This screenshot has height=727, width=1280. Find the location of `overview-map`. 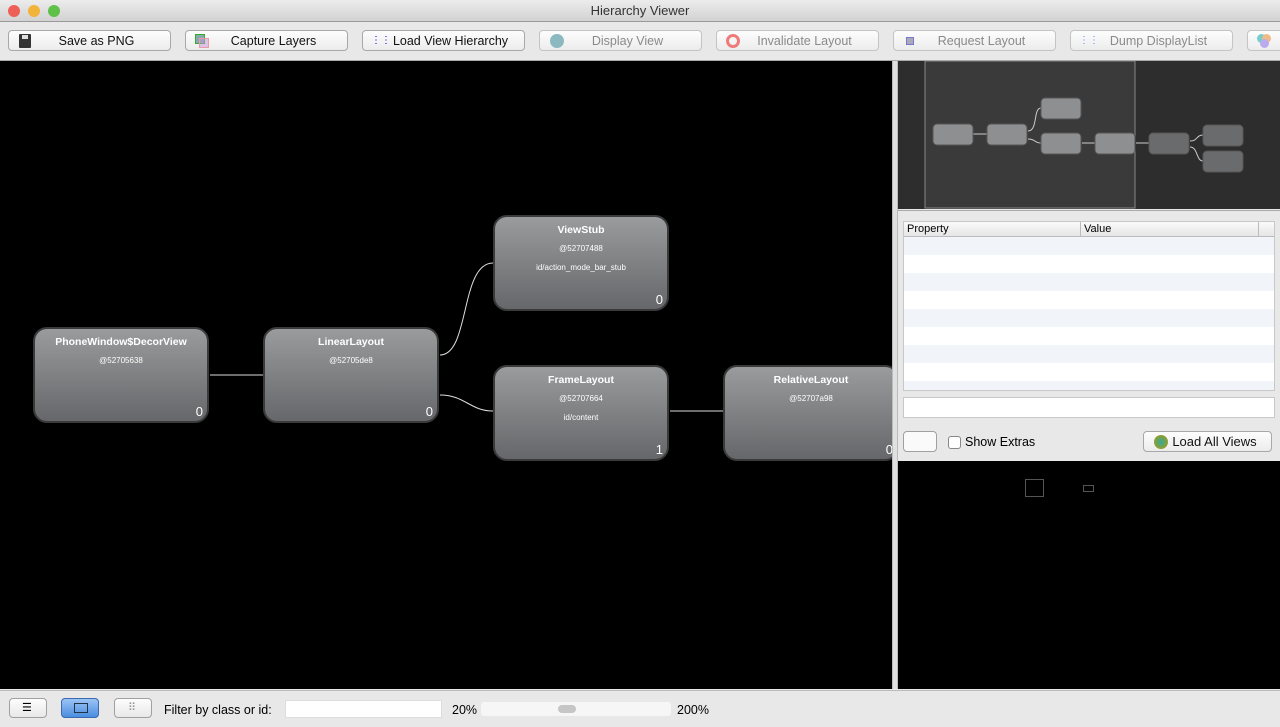

overview-map is located at coordinates (1084, 134).